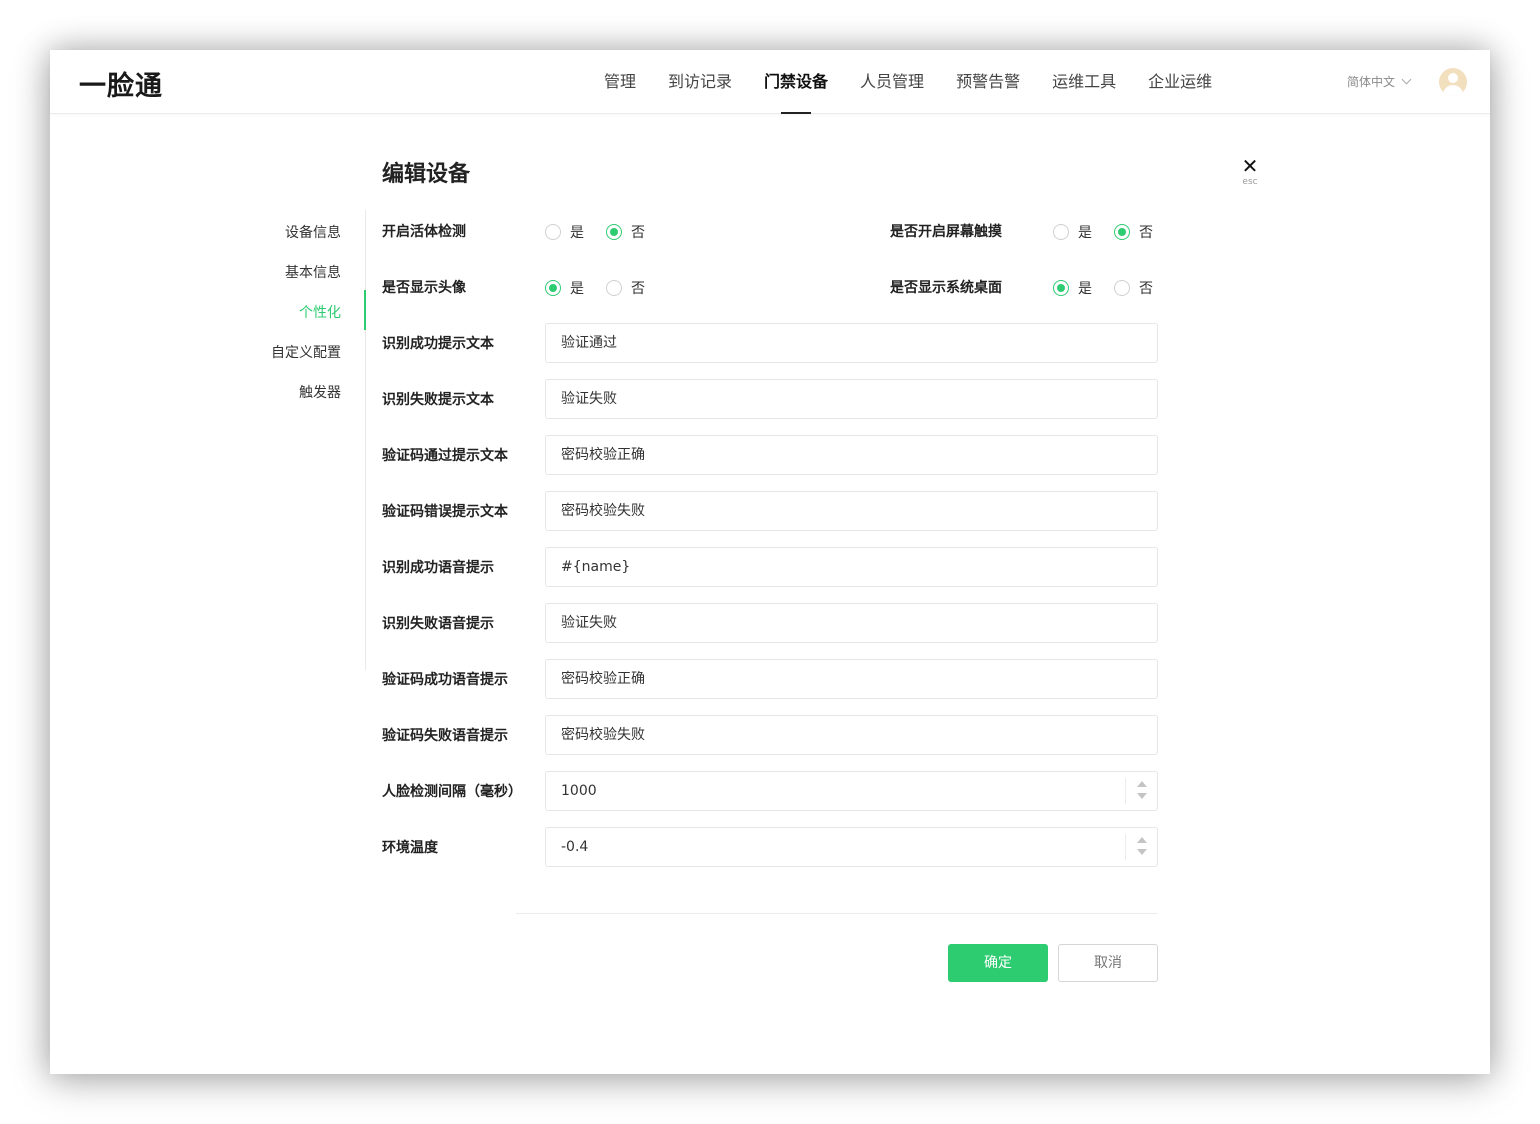 This screenshot has height=1124, width=1540. Describe the element at coordinates (575, 847) in the screenshot. I see `temperature-value: -0.4` at that location.